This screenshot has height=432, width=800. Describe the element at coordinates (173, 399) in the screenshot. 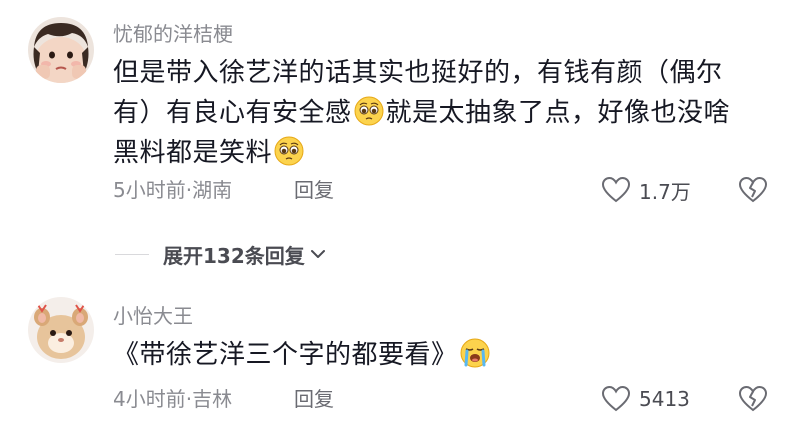

I see `comment-meta: 4小时前·吉林` at that location.